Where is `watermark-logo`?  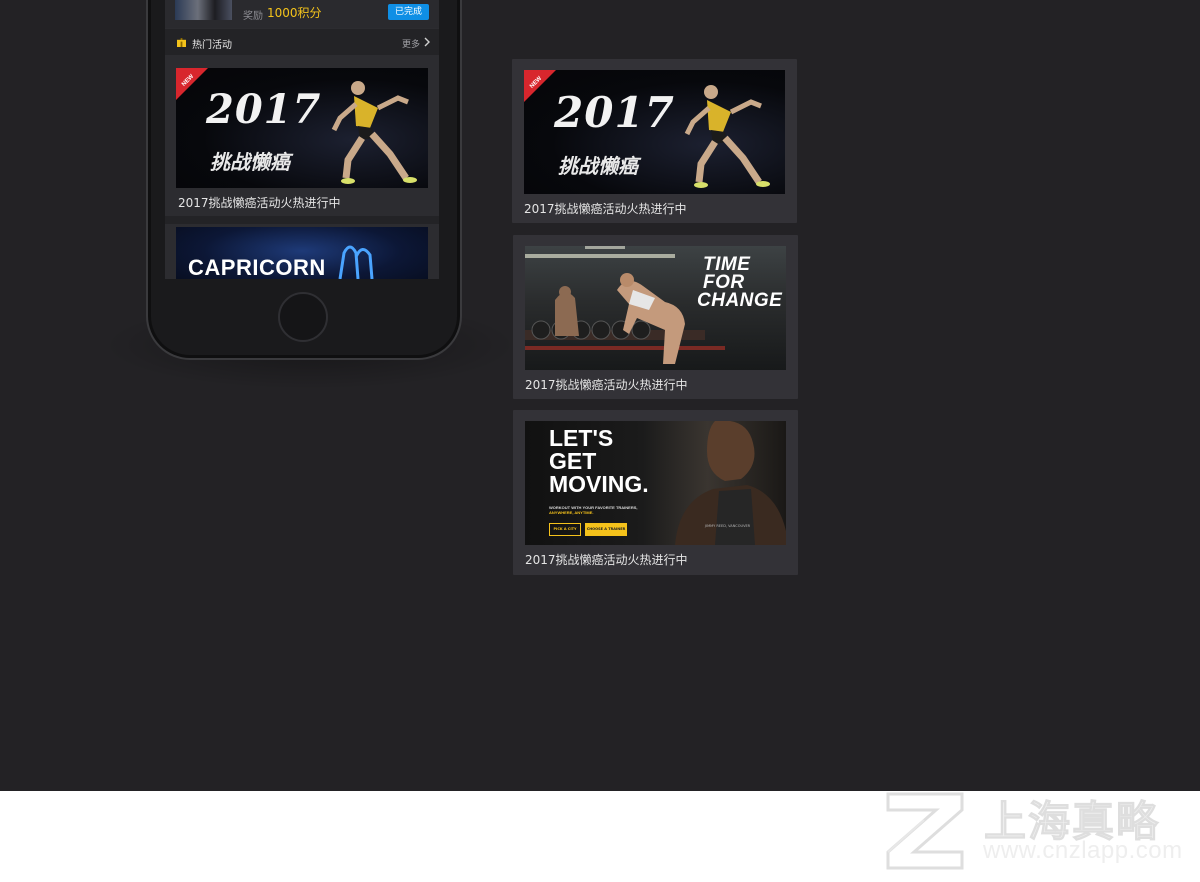
watermark-logo is located at coordinates (925, 831).